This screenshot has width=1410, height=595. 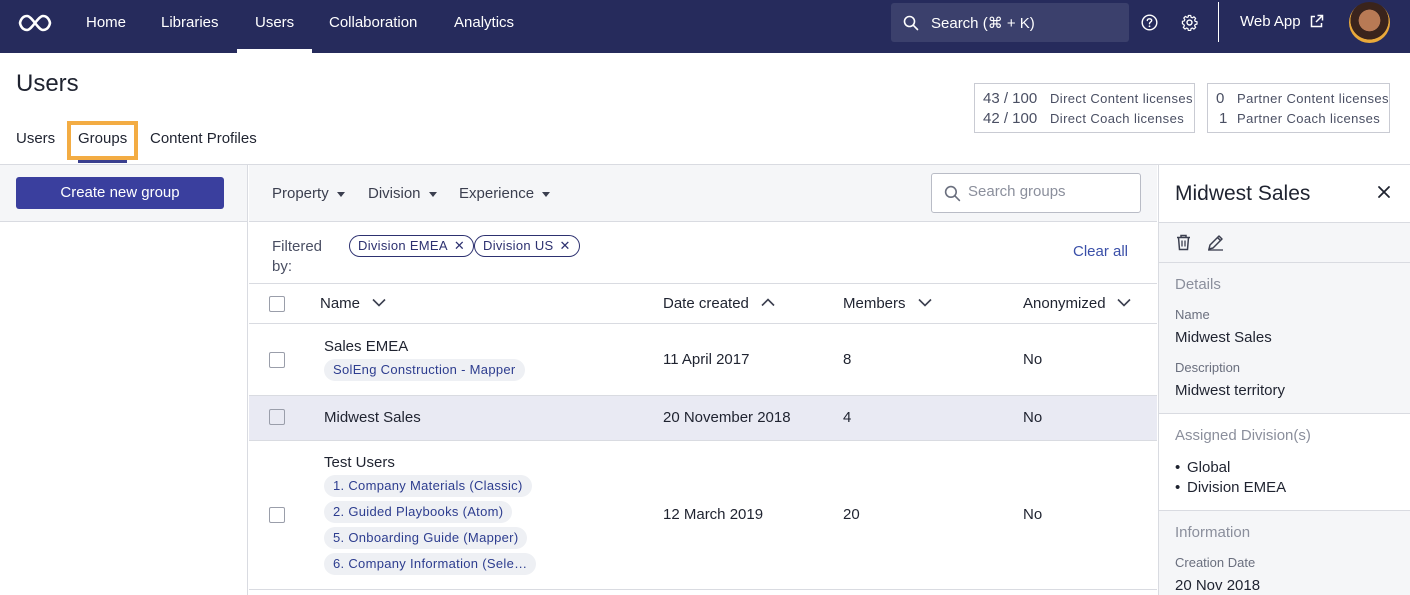 I want to click on global-search-input: Search (⌘ + K), so click(x=1010, y=22).